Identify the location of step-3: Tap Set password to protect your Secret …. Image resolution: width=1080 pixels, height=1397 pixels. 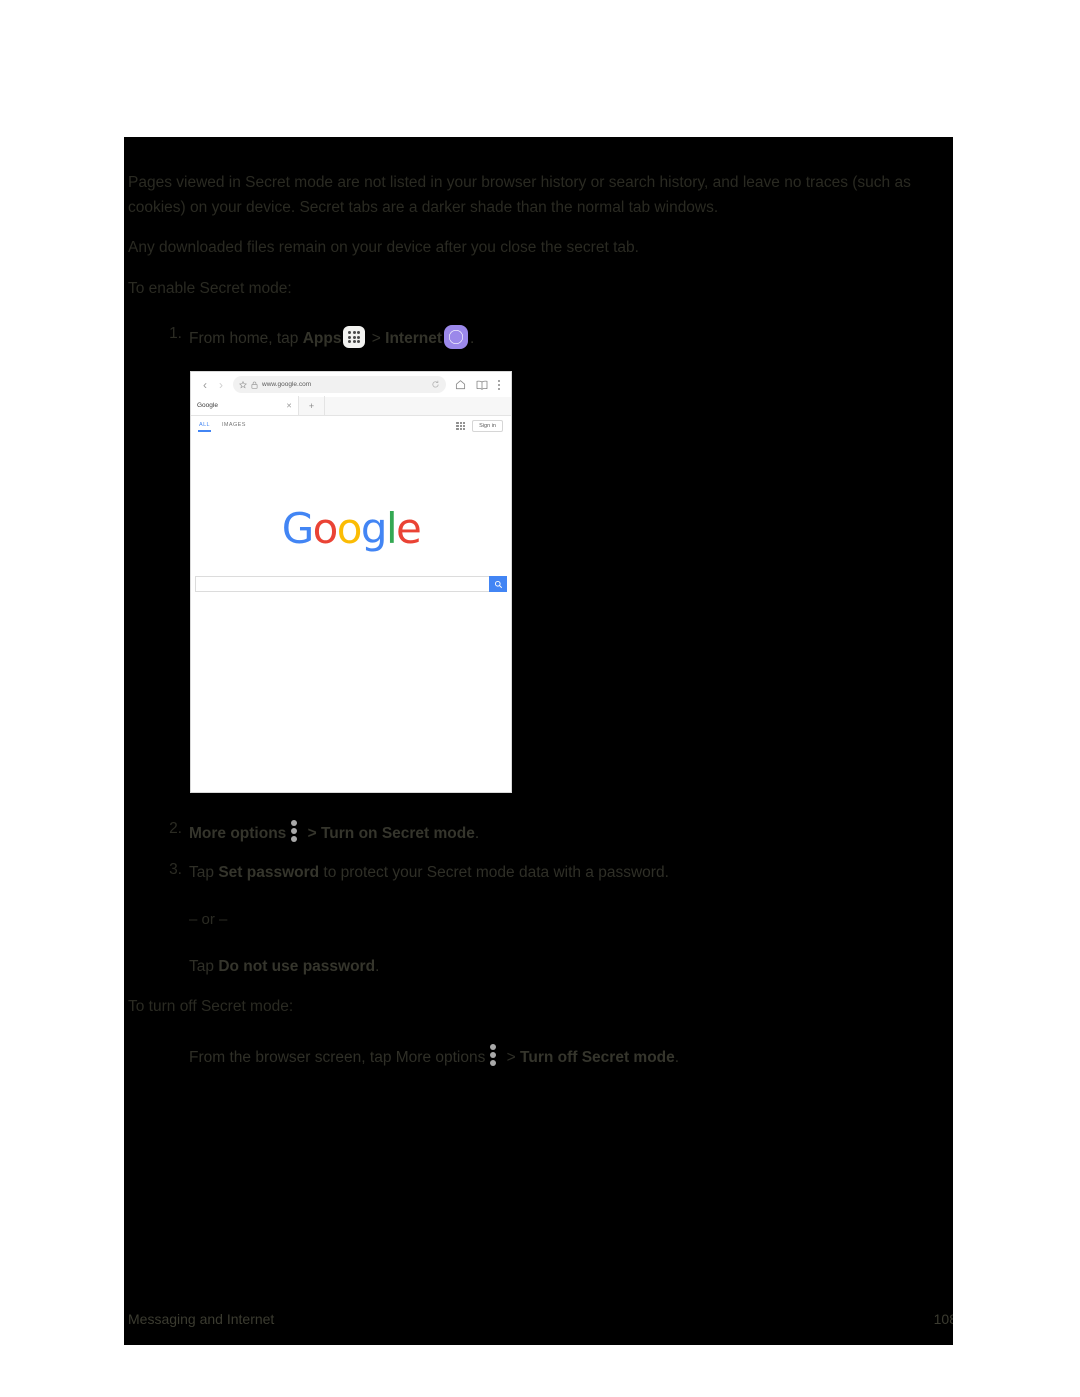
(549, 873).